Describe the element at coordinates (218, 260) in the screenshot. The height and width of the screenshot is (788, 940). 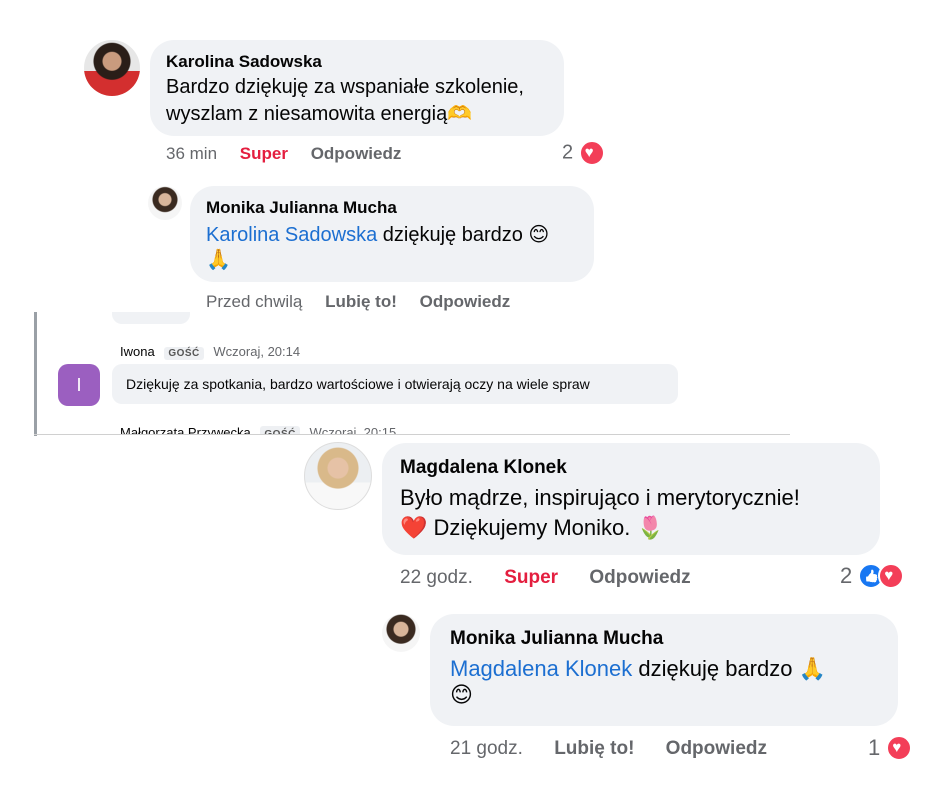
I see `comment-text: 🙏` at that location.